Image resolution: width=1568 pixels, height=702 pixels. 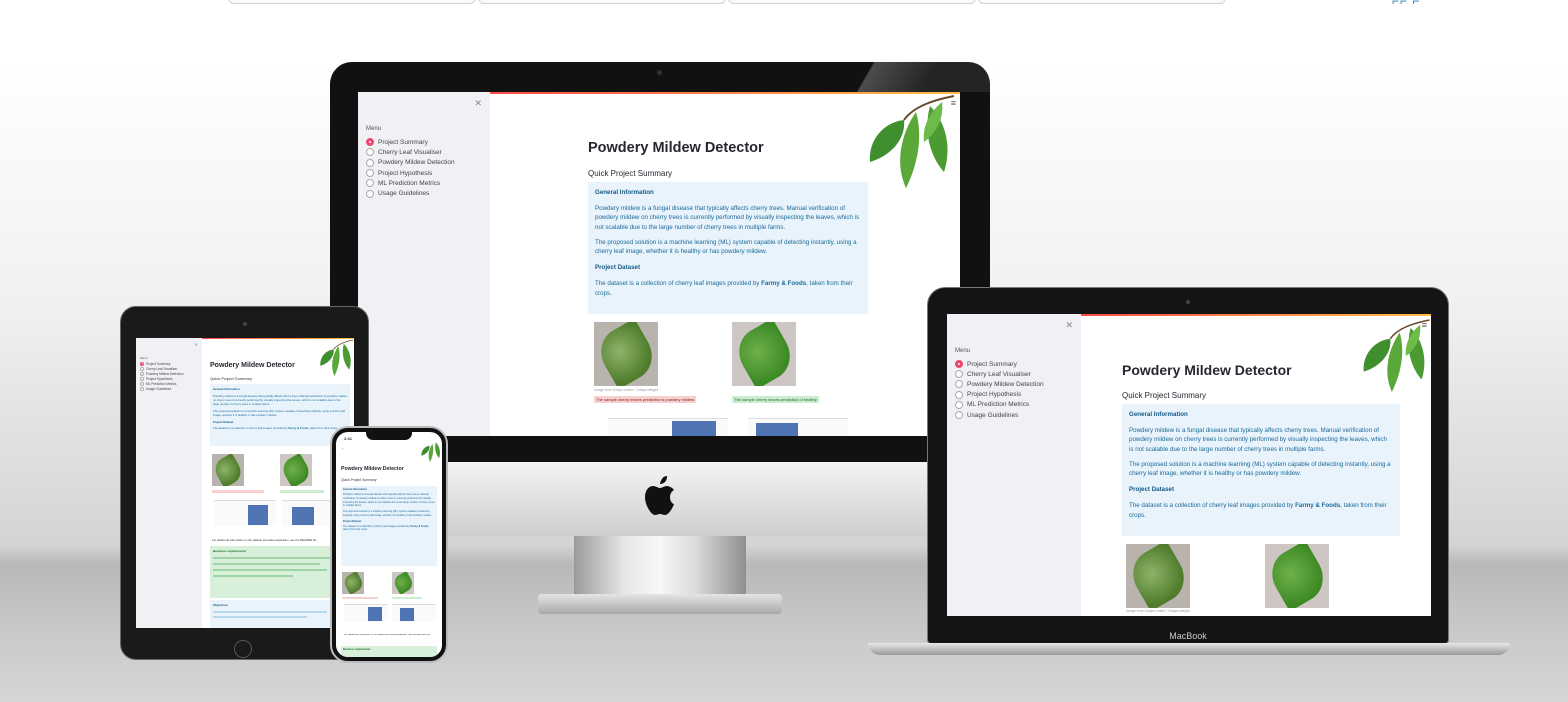 What do you see at coordinates (342, 448) in the screenshot?
I see `expand-sidebar-icon: ›` at bounding box center [342, 448].